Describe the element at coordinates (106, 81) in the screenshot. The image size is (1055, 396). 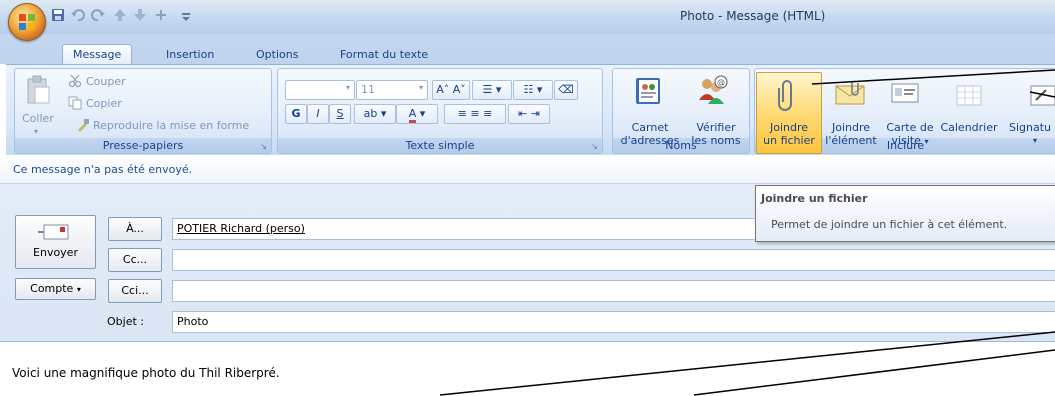
I see `cut-button: Couper` at that location.